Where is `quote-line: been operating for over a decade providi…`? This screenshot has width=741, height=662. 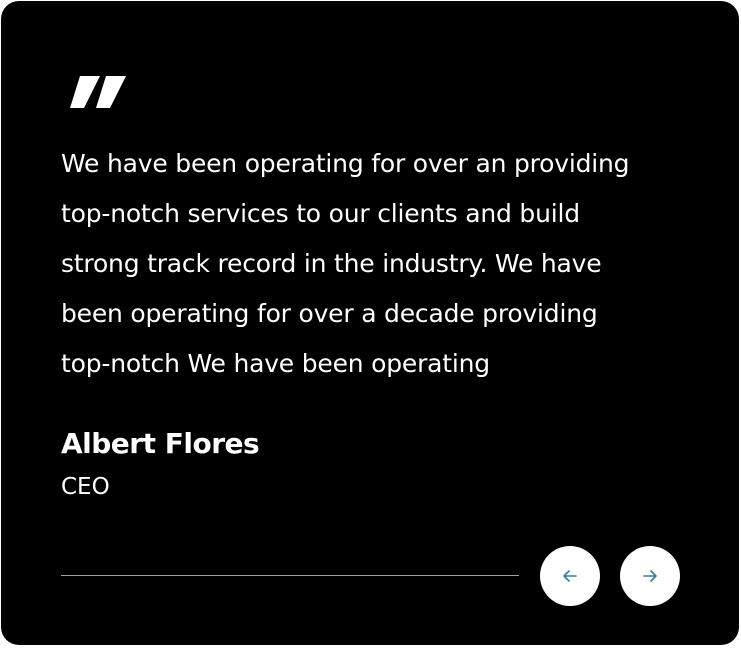 quote-line: been operating for over a decade providi… is located at coordinates (329, 313).